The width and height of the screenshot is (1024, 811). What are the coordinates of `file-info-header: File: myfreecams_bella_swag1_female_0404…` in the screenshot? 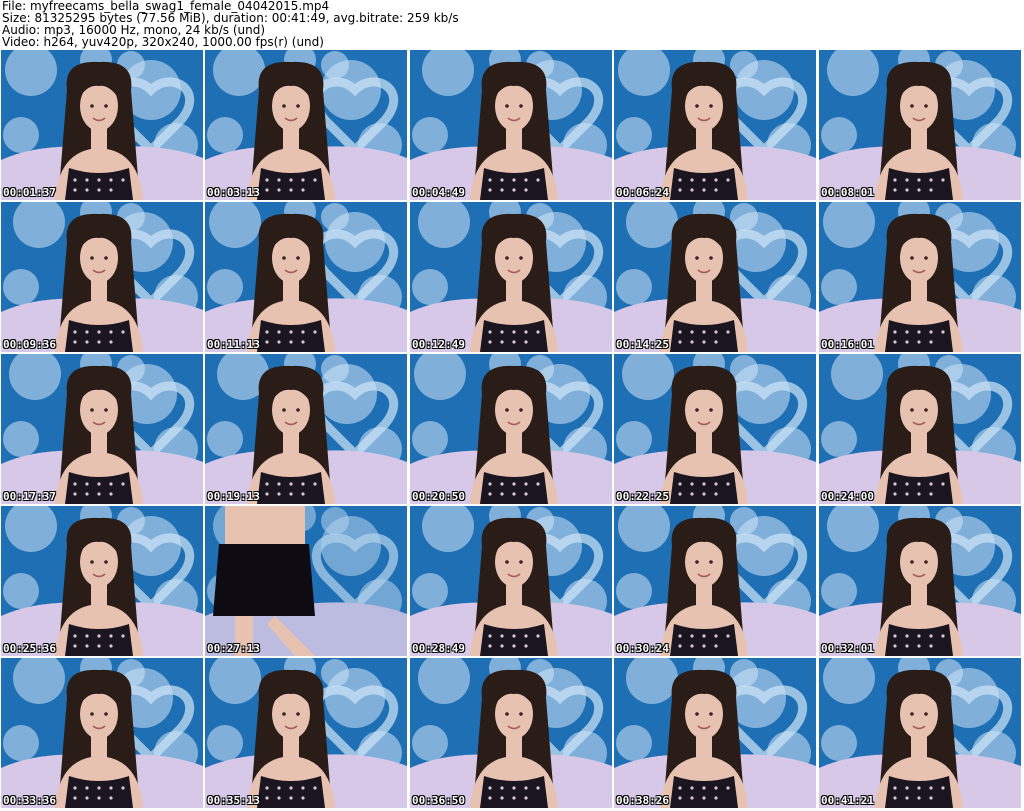 It's located at (511, 24).